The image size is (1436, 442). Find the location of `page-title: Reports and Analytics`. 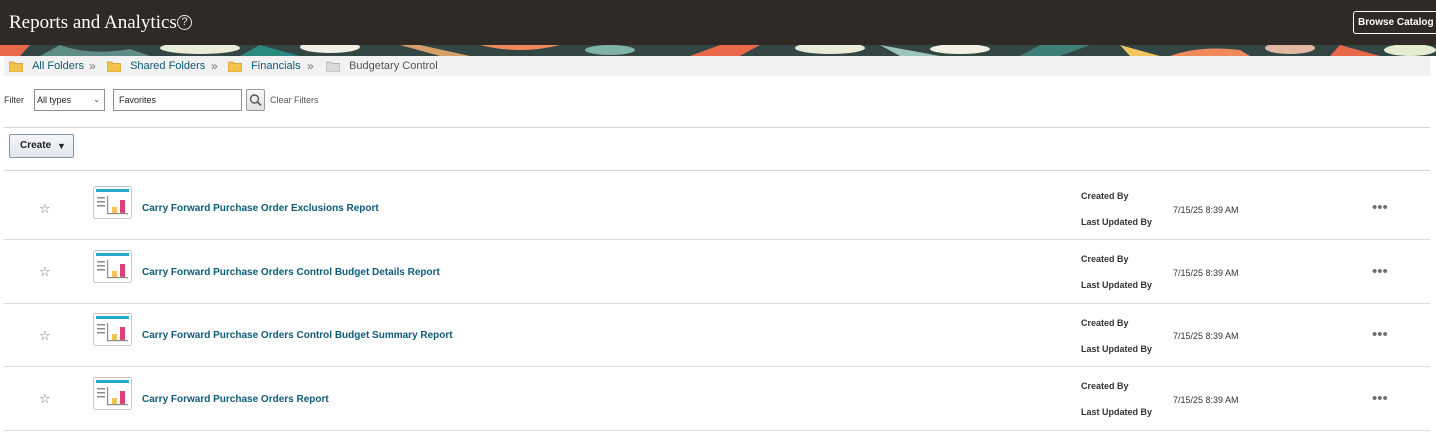

page-title: Reports and Analytics is located at coordinates (93, 22).